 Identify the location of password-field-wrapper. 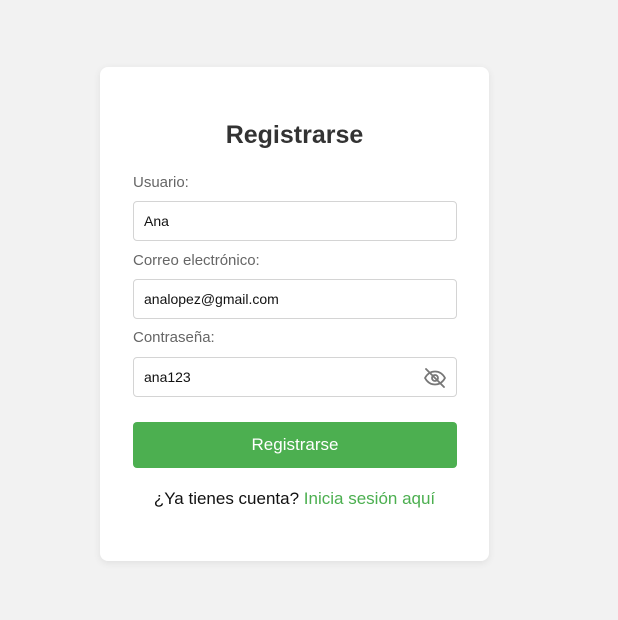
(295, 377).